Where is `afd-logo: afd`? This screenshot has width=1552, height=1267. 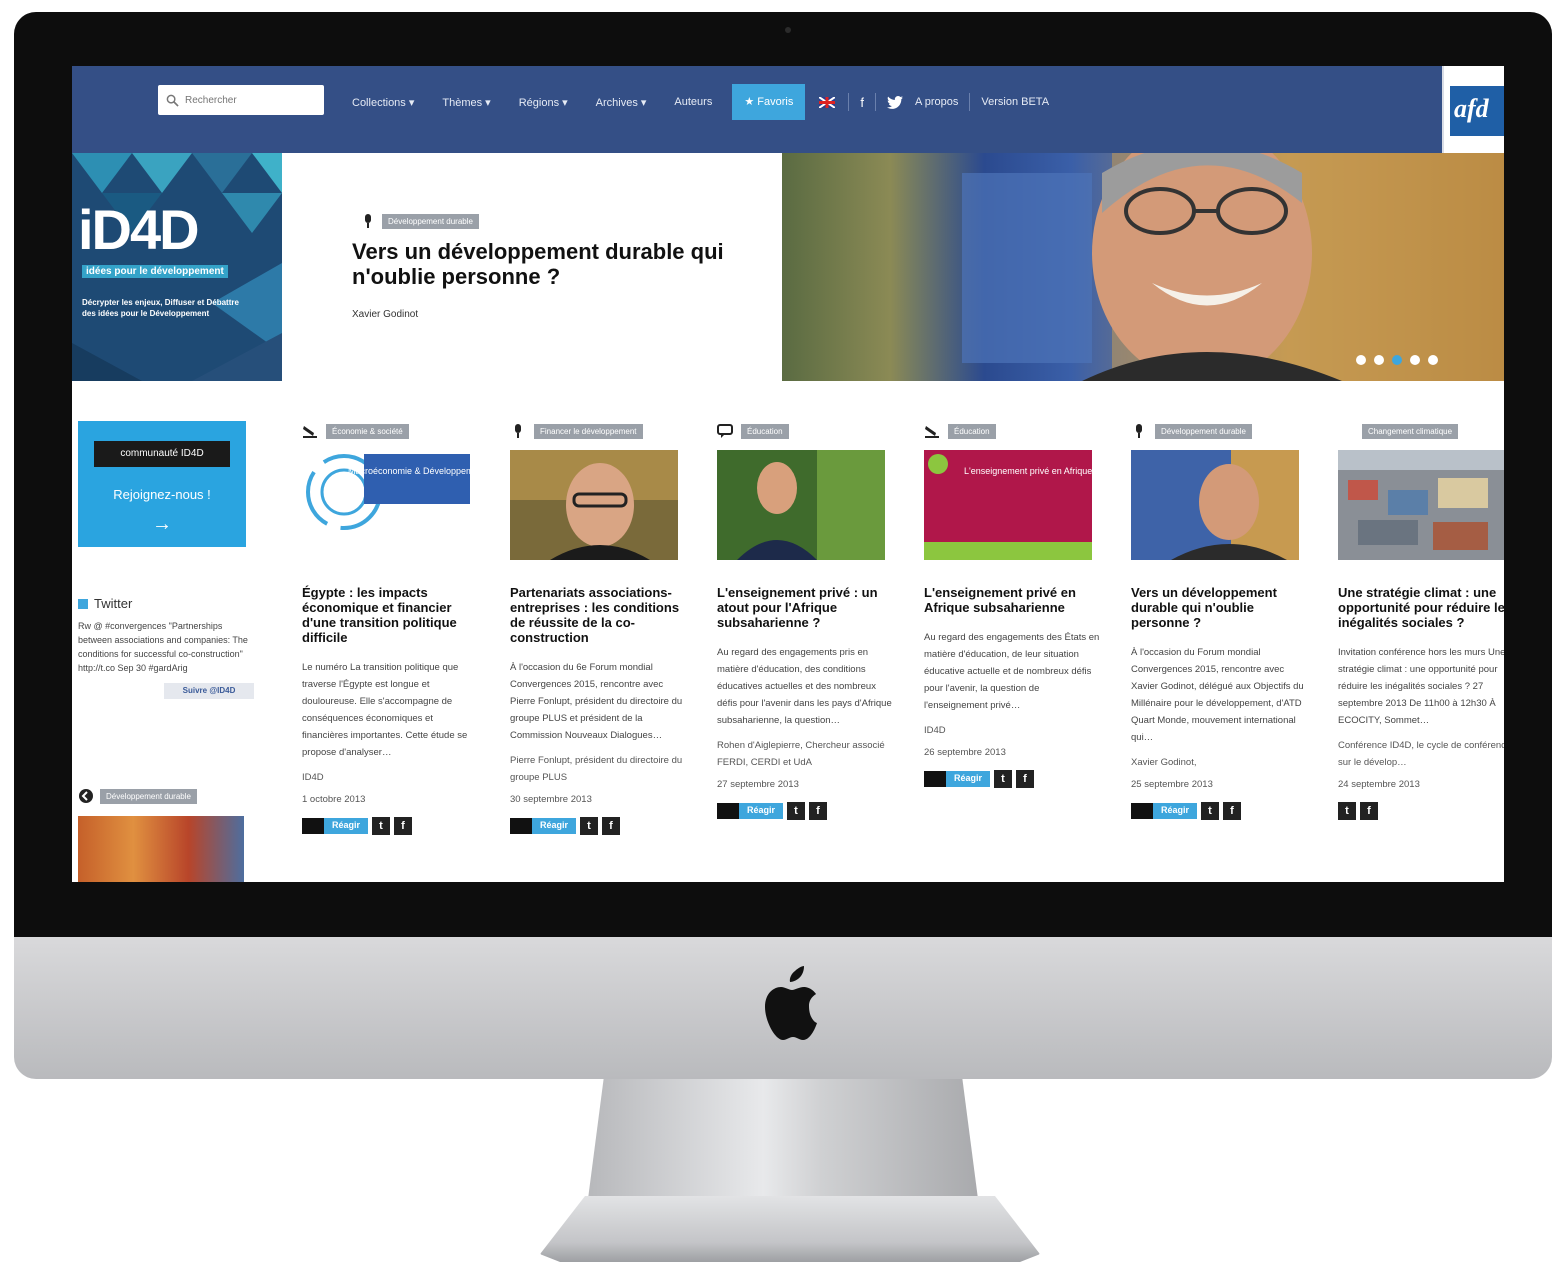
afd-logo: afd is located at coordinates (1473, 109).